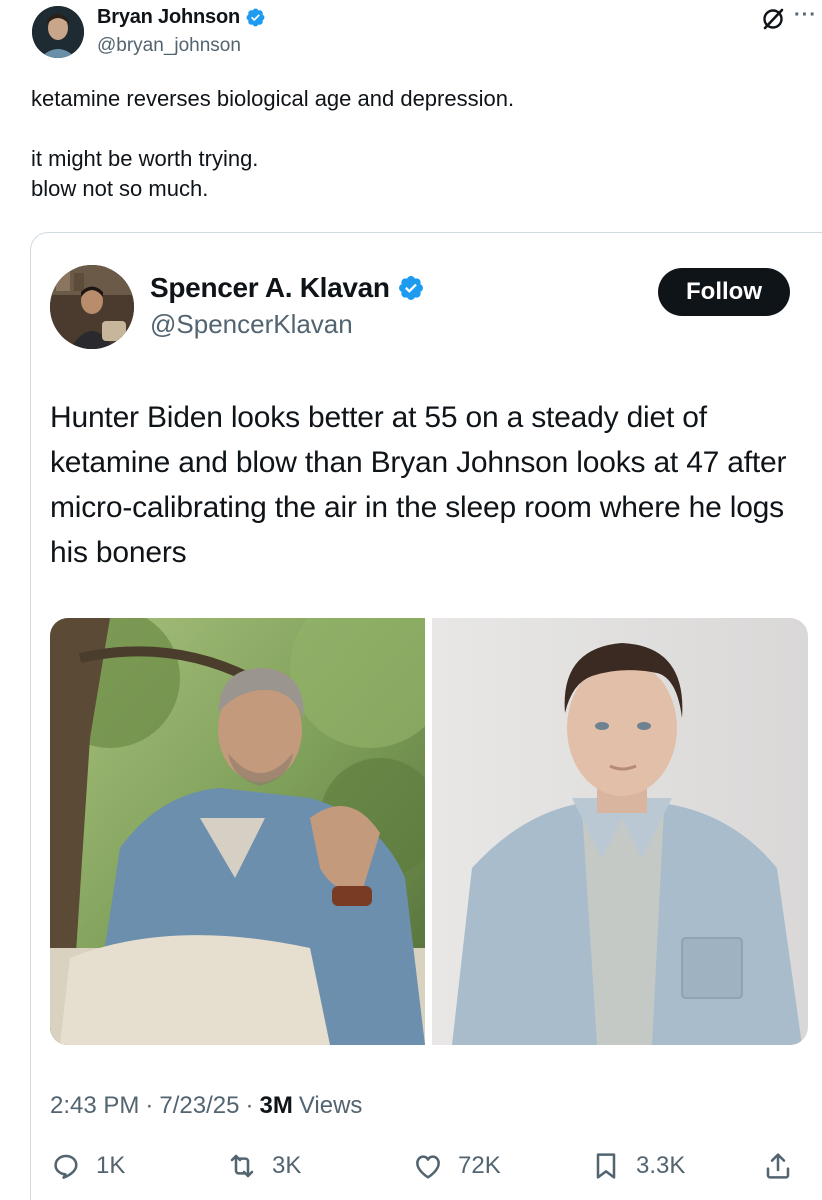 The width and height of the screenshot is (822, 1200). Describe the element at coordinates (169, 46) in the screenshot. I see `author-handle: @bryan_johnson` at that location.